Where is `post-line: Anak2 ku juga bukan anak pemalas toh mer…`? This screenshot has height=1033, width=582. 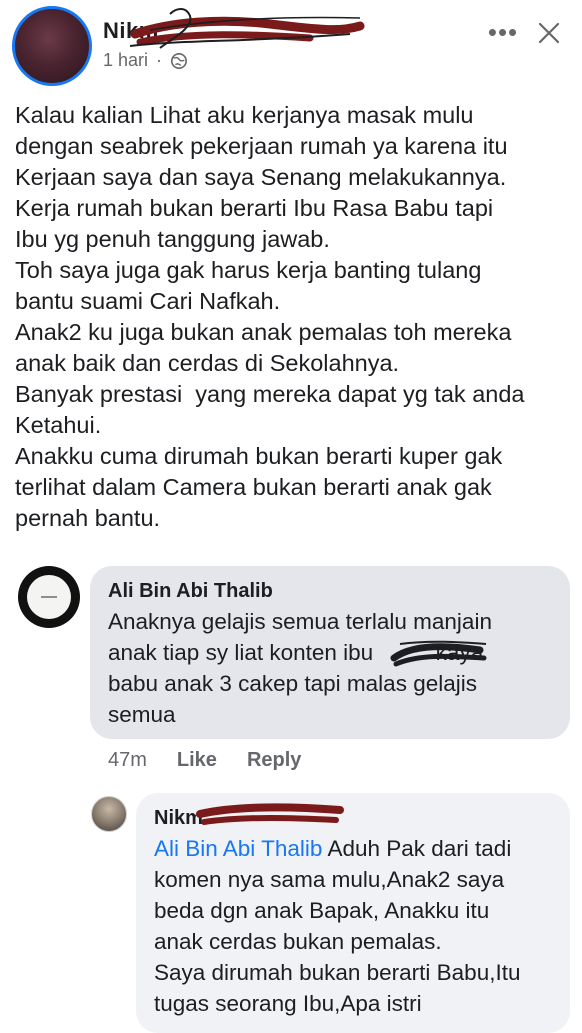
post-line: Anak2 ku juga bukan anak pemalas toh mer… is located at coordinates (263, 332).